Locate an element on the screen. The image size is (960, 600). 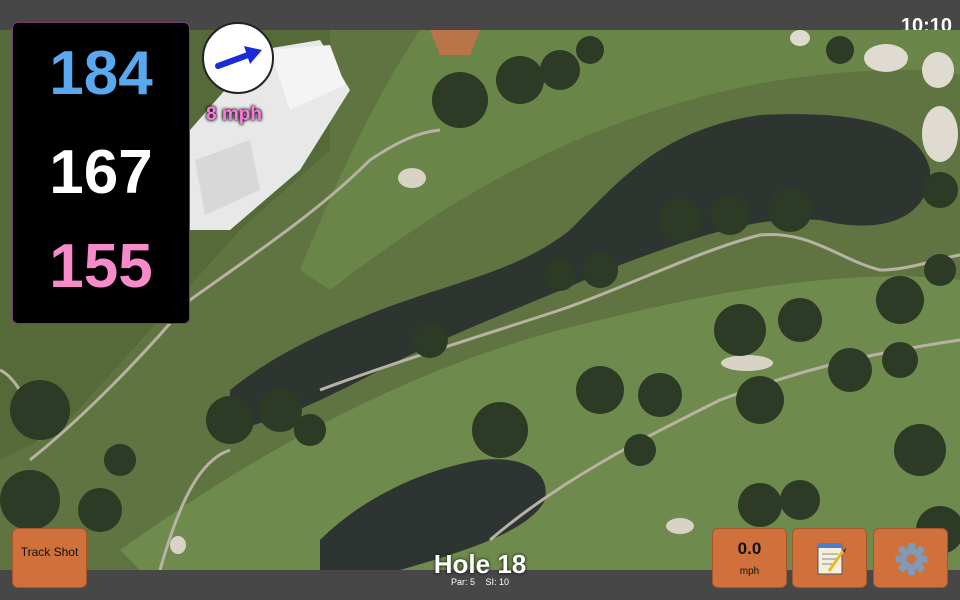
speed-value: 0.0 is located at coordinates (749, 548).